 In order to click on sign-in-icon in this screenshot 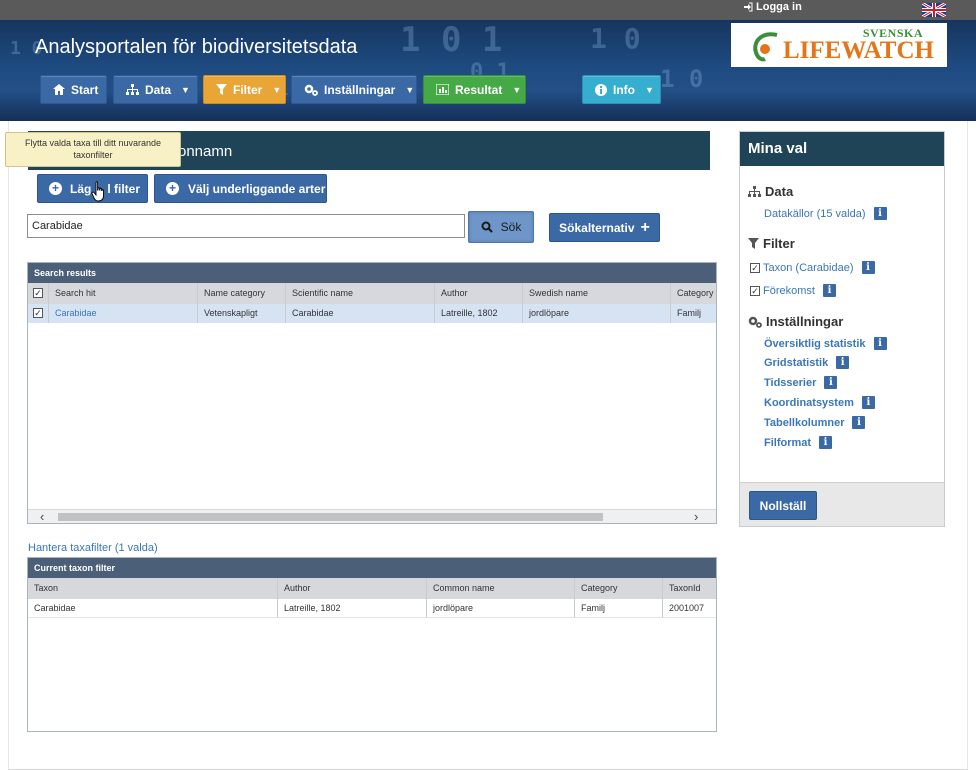, I will do `click(748, 7)`.